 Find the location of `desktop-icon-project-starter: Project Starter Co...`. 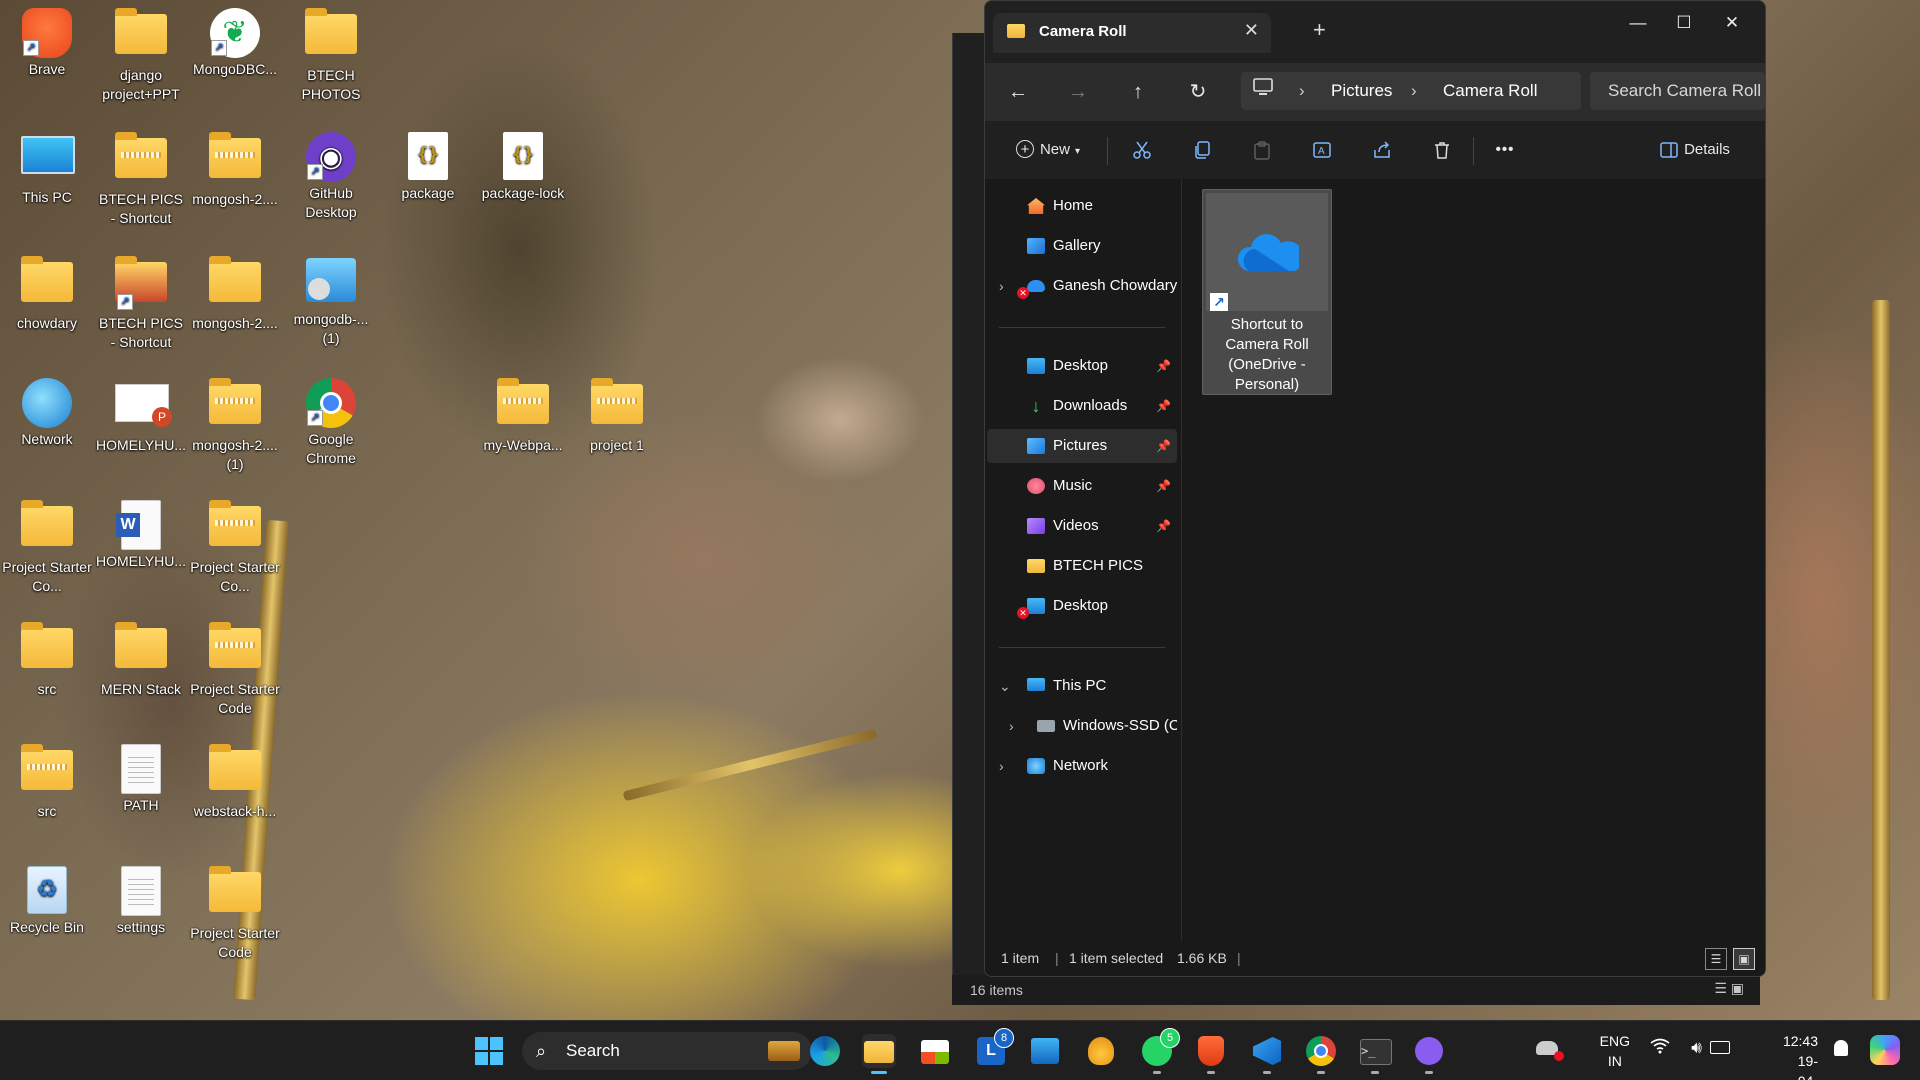

desktop-icon-project-starter: Project Starter Co... is located at coordinates (47, 548).